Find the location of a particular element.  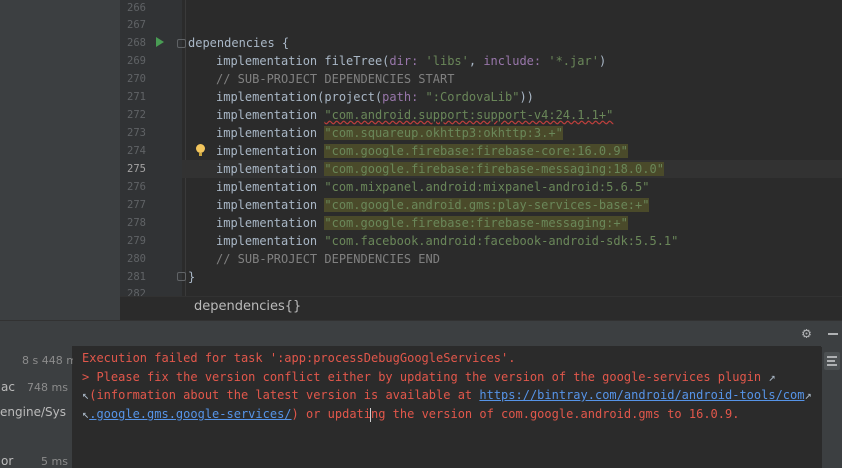

build-tree-item: or is located at coordinates (7, 461).